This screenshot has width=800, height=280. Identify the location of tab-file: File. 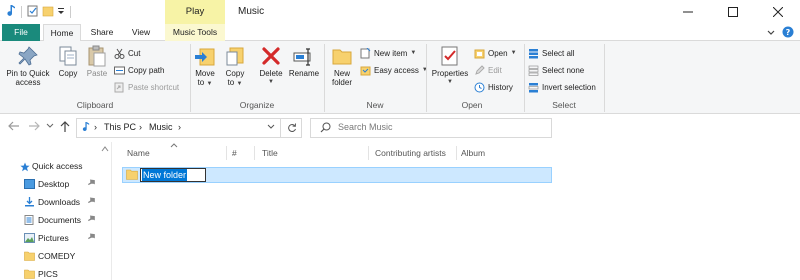
(21, 32).